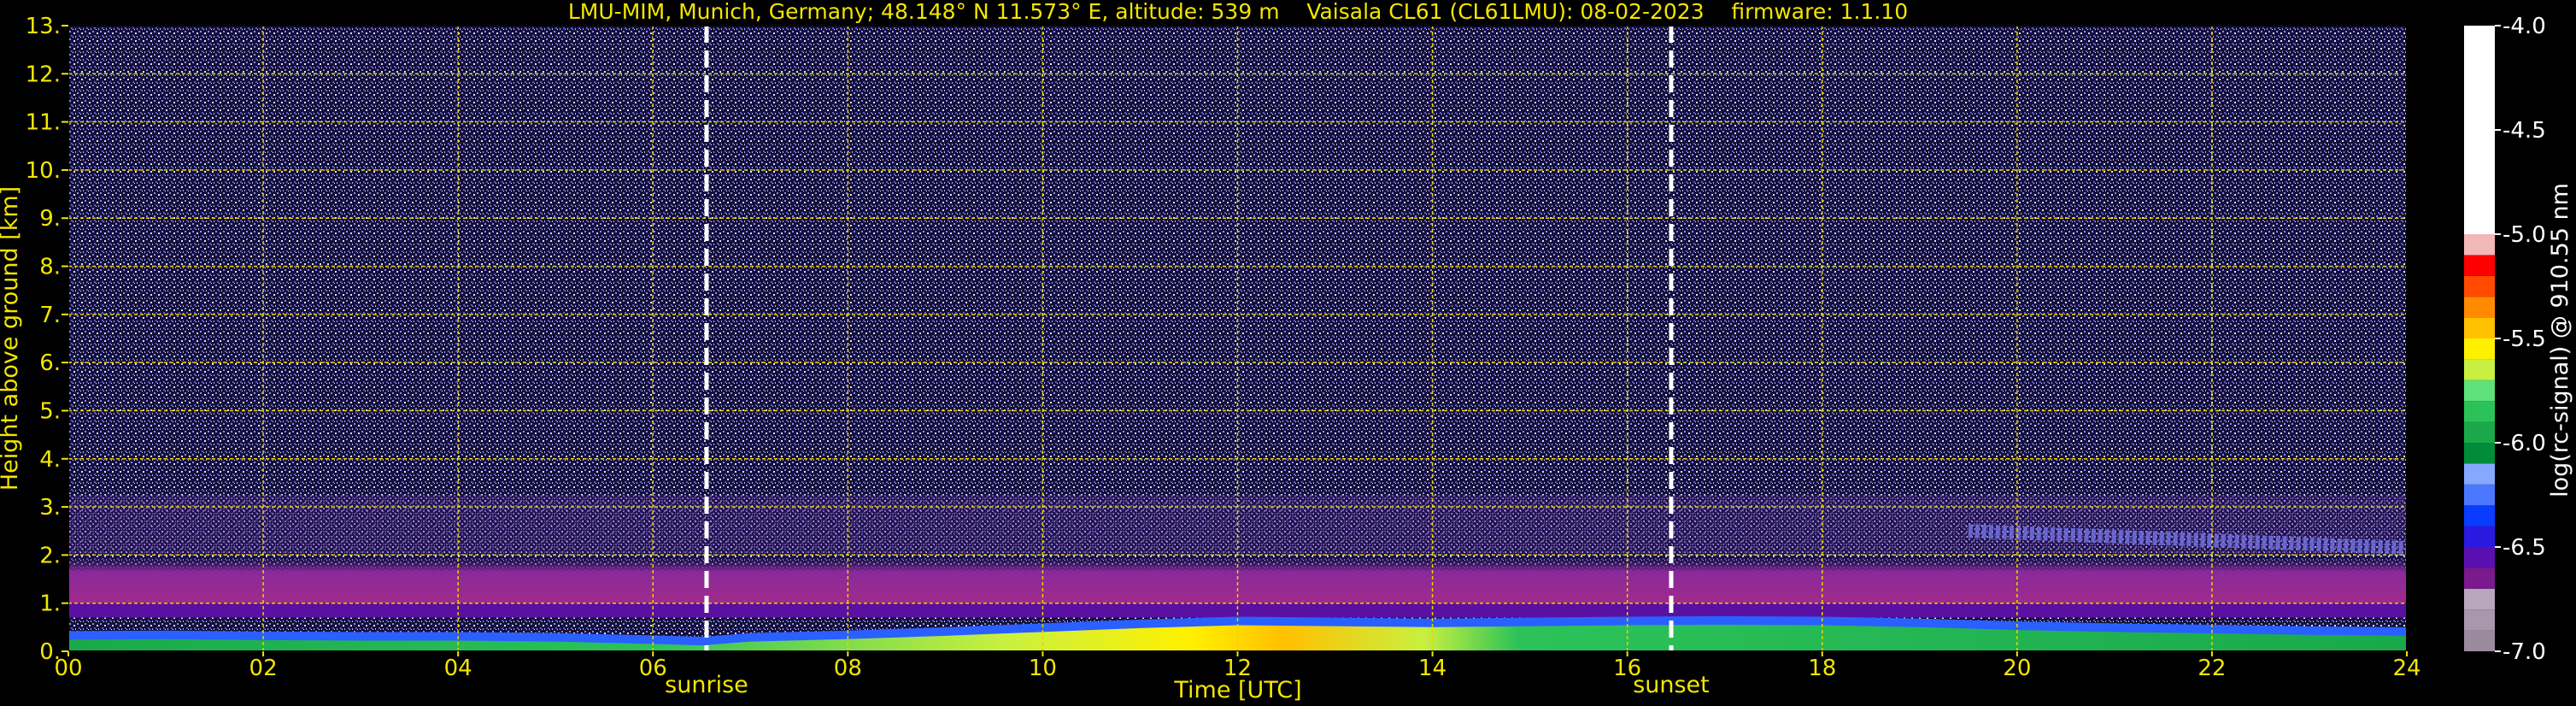  Describe the element at coordinates (43, 123) in the screenshot. I see `y-tick-label: 11.` at that location.